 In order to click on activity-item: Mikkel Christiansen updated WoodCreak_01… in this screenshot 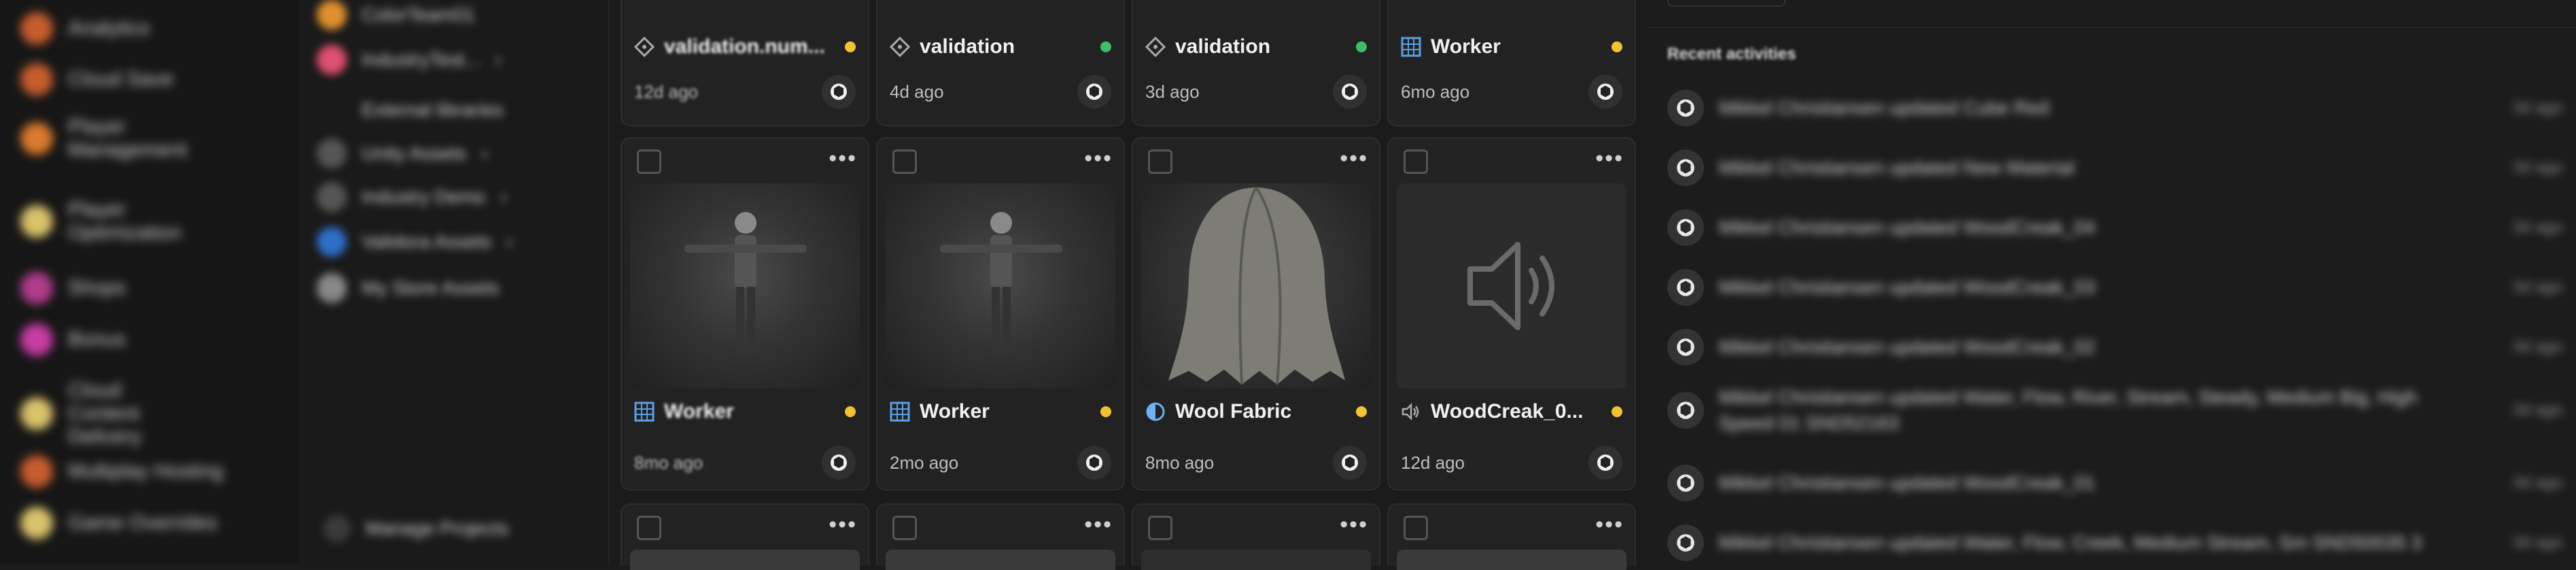, I will do `click(2121, 483)`.